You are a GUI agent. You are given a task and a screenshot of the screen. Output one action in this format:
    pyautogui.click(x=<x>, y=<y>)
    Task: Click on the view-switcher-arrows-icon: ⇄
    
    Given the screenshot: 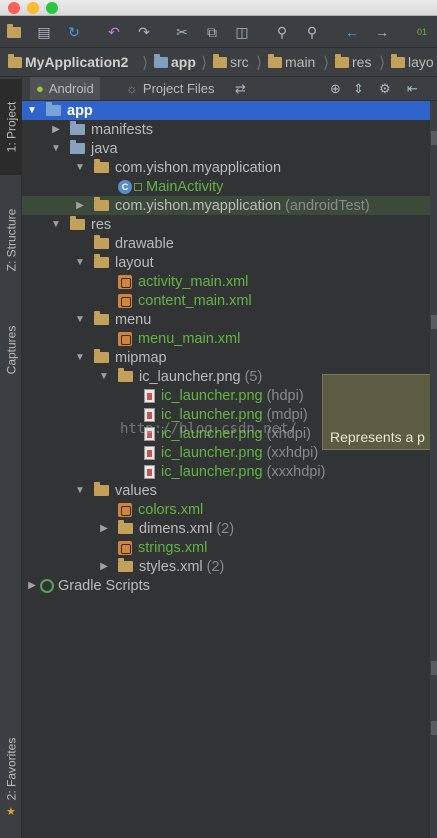 What is the action you would take?
    pyautogui.click(x=240, y=89)
    